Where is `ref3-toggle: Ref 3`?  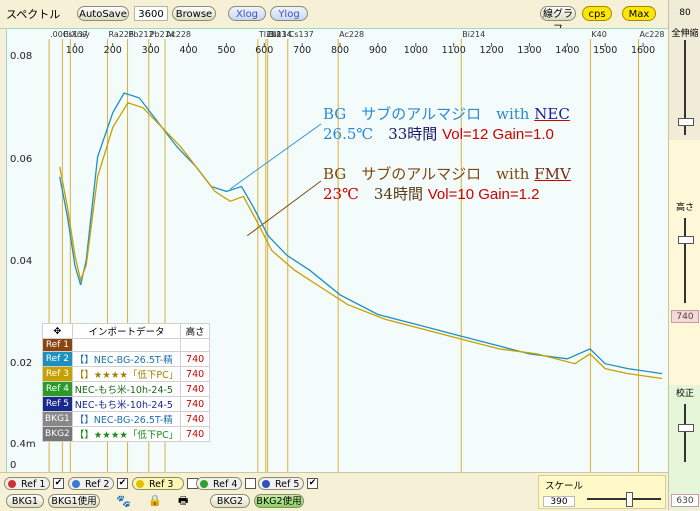 ref3-toggle: Ref 3 is located at coordinates (158, 483).